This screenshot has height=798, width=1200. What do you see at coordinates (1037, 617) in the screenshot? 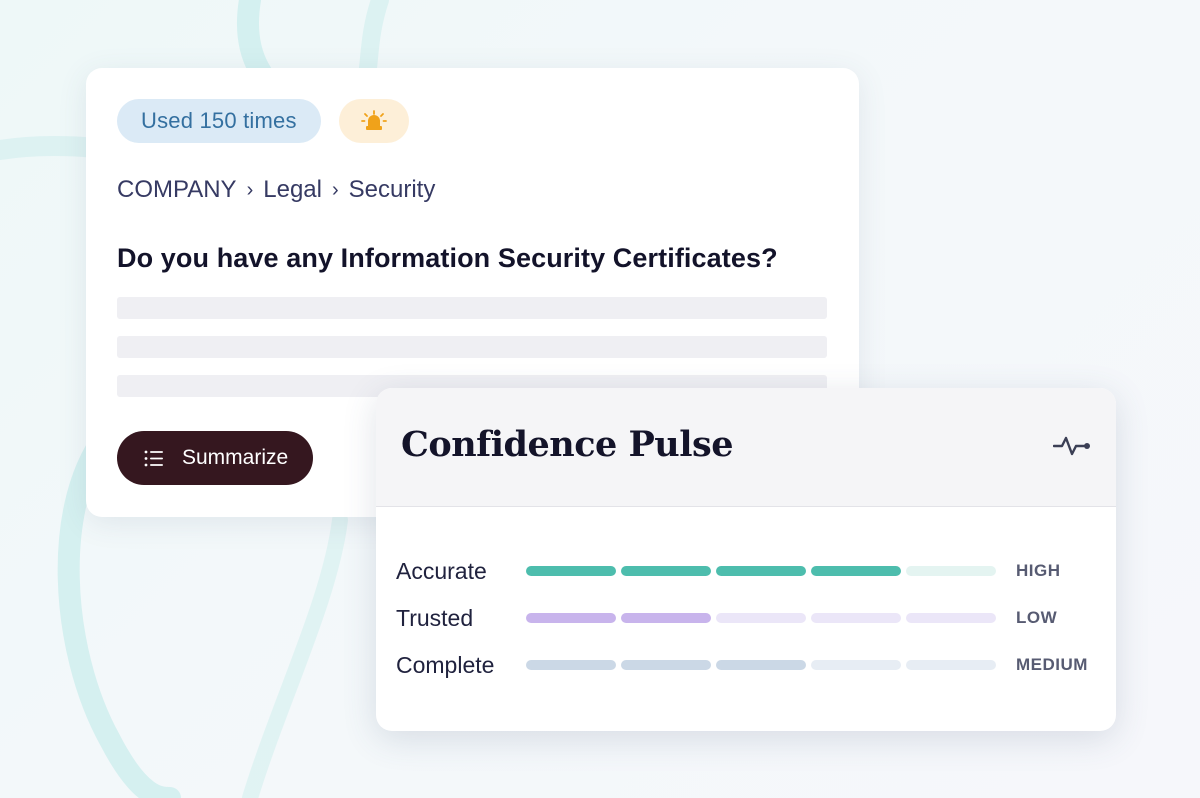
I see `metric-level: LOW` at bounding box center [1037, 617].